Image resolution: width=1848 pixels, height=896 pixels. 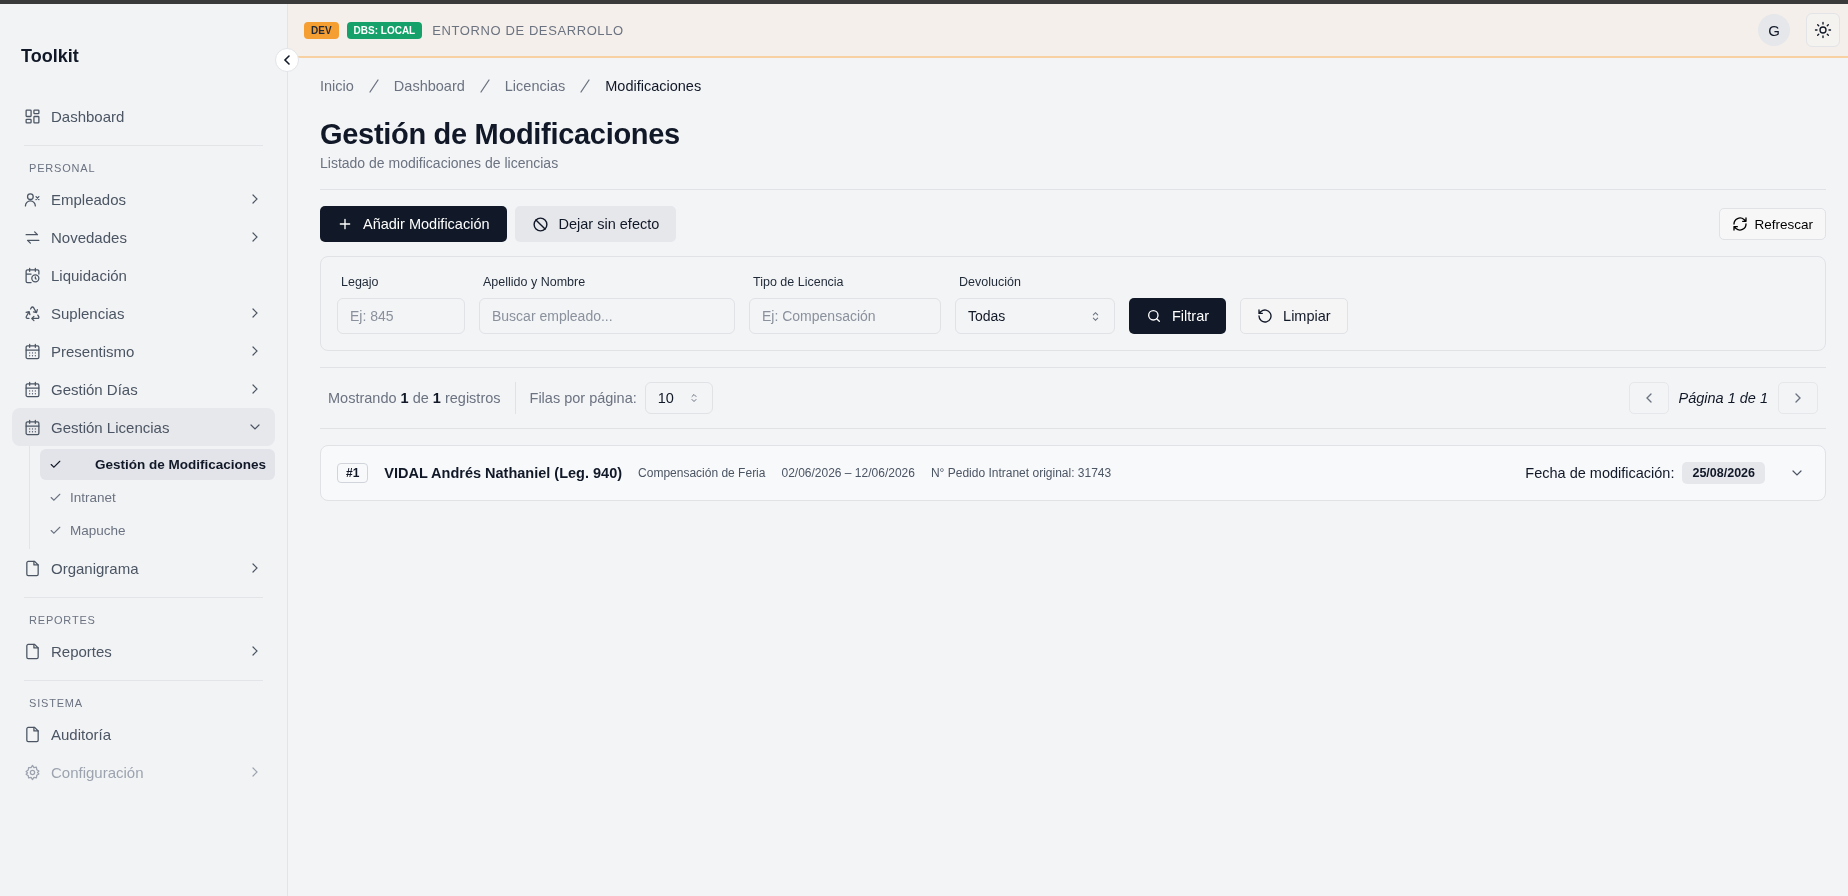 I want to click on rows-per-page-select: 10, so click(x=678, y=398).